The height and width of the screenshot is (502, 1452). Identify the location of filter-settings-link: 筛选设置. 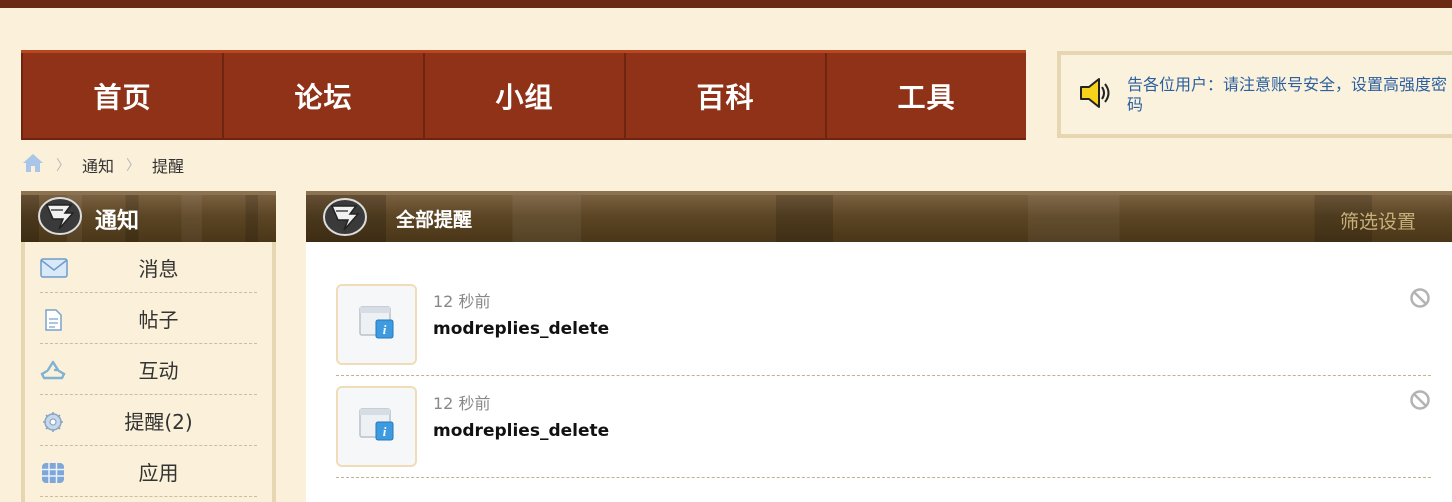
(1378, 220).